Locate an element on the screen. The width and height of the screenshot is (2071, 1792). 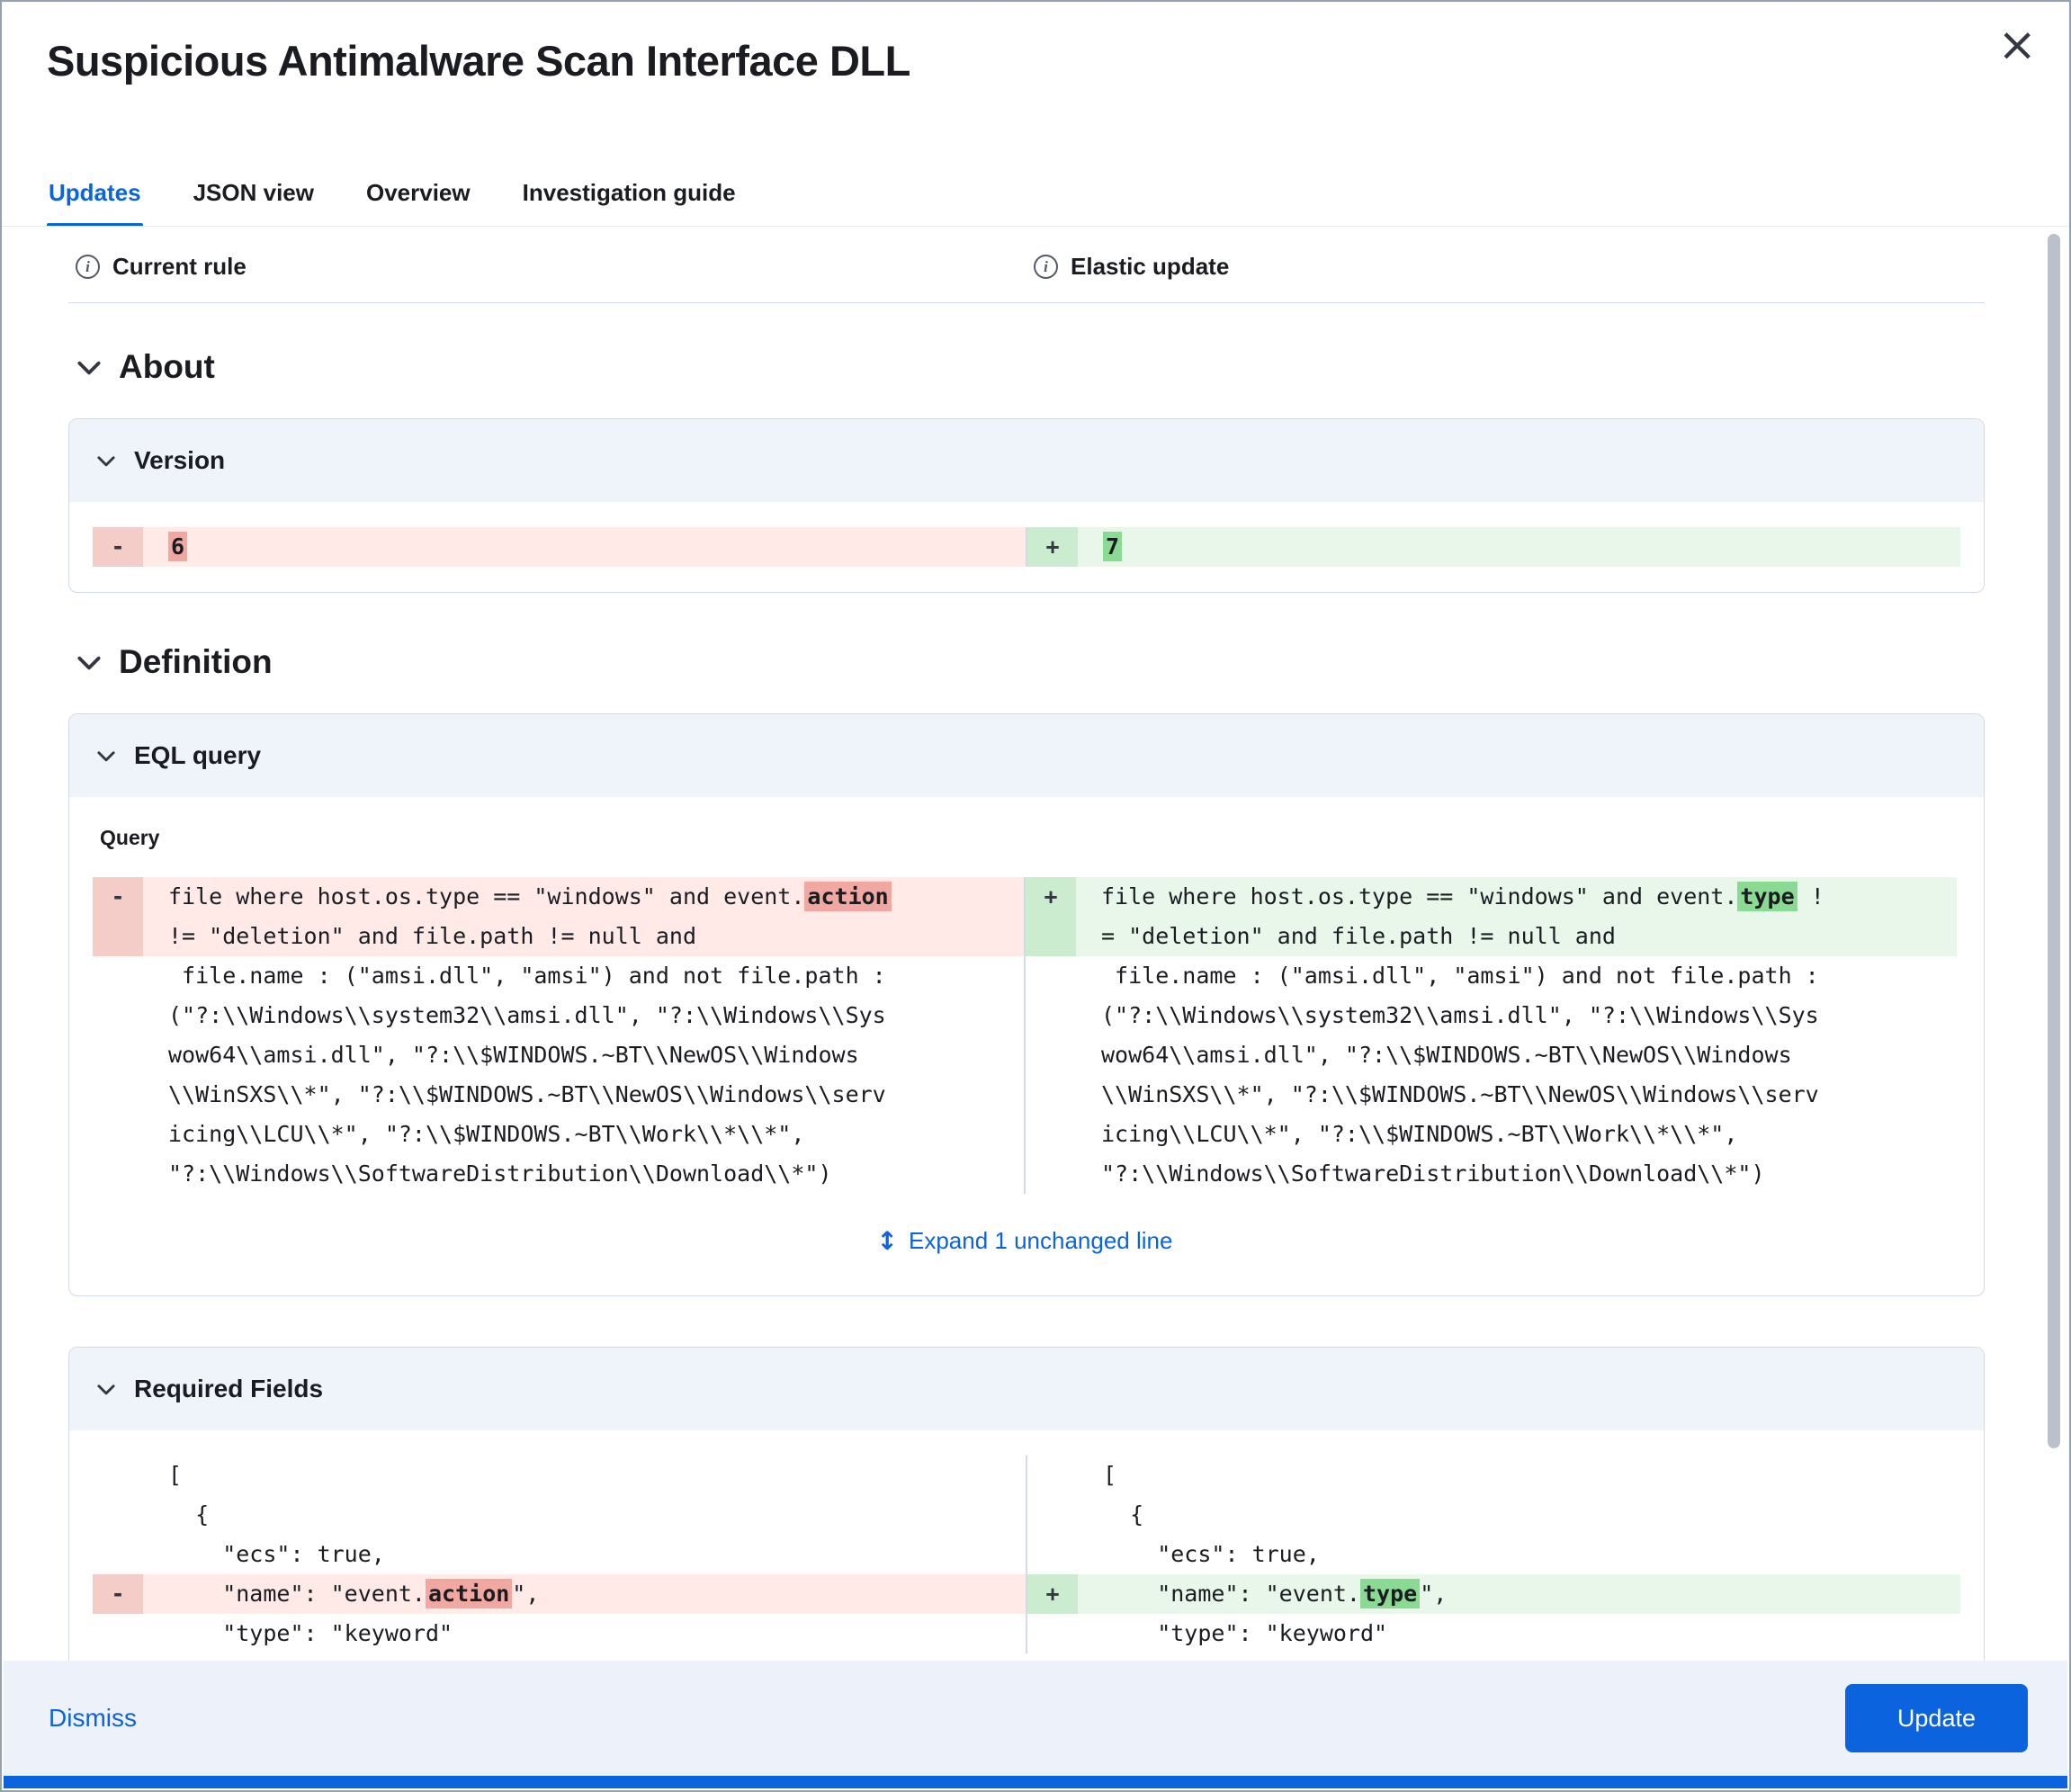
tab-investigation-guide: Investigation guide is located at coordinates (629, 203).